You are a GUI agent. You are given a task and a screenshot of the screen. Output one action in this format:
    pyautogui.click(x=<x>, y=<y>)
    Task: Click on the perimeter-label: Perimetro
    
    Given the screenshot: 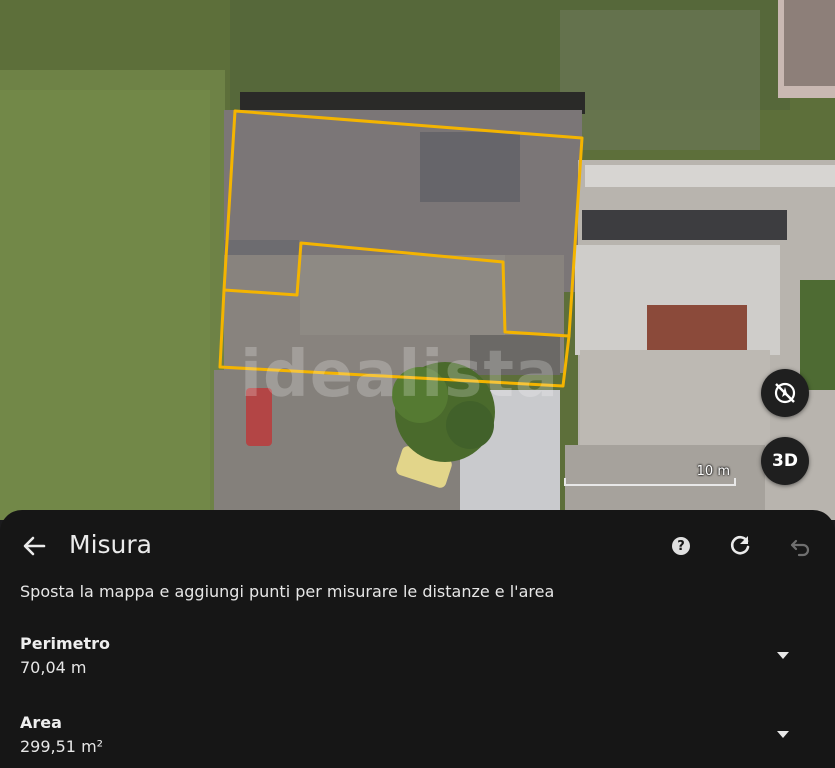 What is the action you would take?
    pyautogui.click(x=65, y=643)
    